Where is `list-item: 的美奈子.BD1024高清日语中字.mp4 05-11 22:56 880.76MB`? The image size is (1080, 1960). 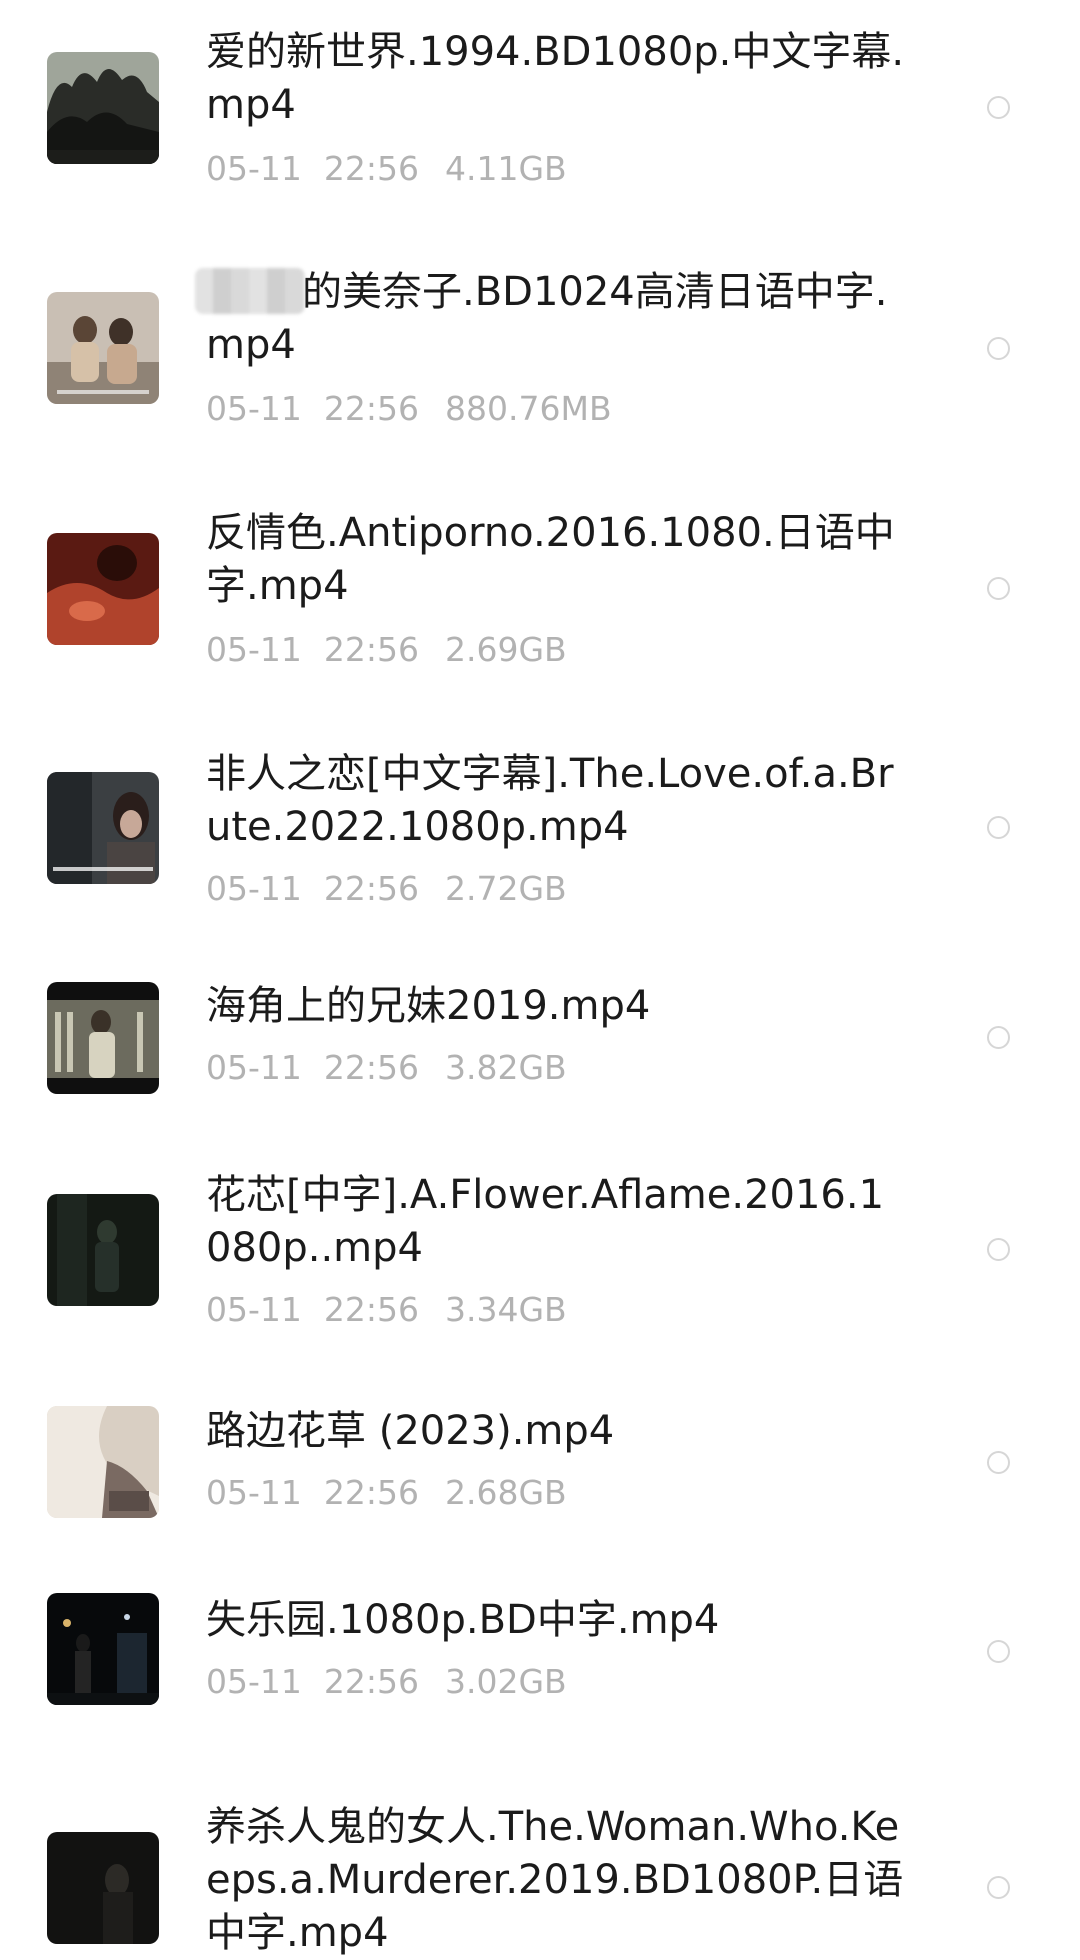 list-item: 的美奈子.BD1024高清日语中字.mp4 05-11 22:56 880.76MB is located at coordinates (540, 350).